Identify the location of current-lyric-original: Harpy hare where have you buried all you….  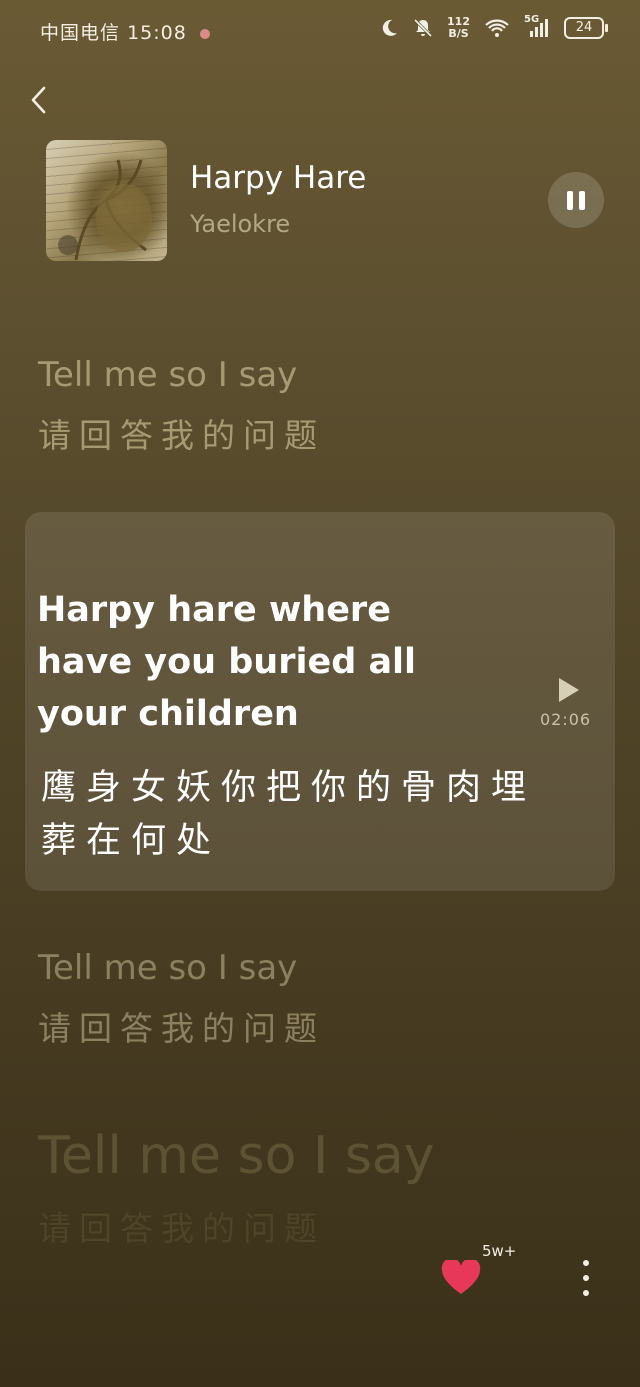
(227, 662).